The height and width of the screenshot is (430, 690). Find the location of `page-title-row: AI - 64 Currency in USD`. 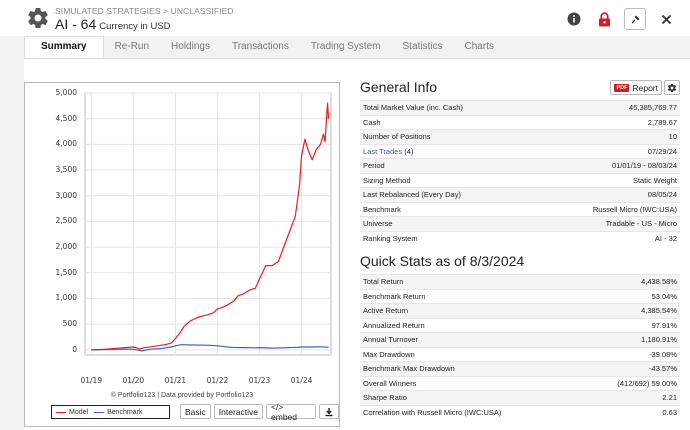

page-title-row: AI - 64 Currency in USD is located at coordinates (113, 25).